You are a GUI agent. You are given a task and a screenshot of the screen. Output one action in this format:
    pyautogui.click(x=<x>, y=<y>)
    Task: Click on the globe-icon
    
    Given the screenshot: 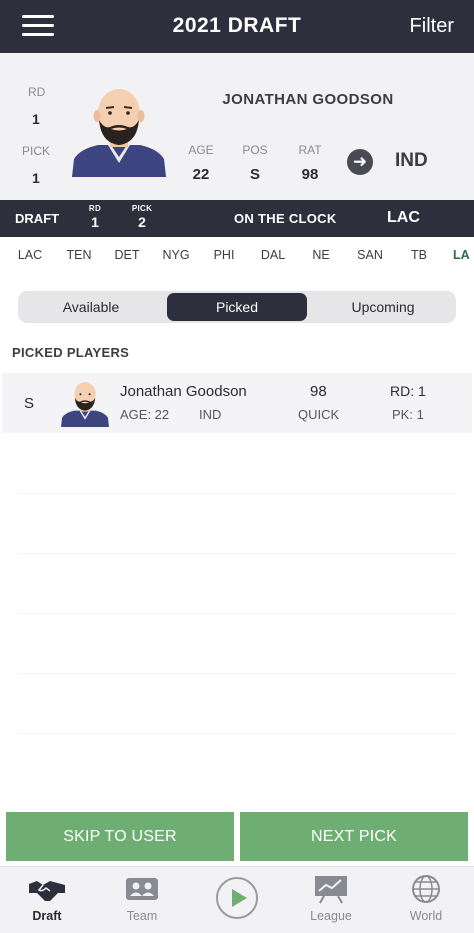 What is the action you would take?
    pyautogui.click(x=426, y=889)
    